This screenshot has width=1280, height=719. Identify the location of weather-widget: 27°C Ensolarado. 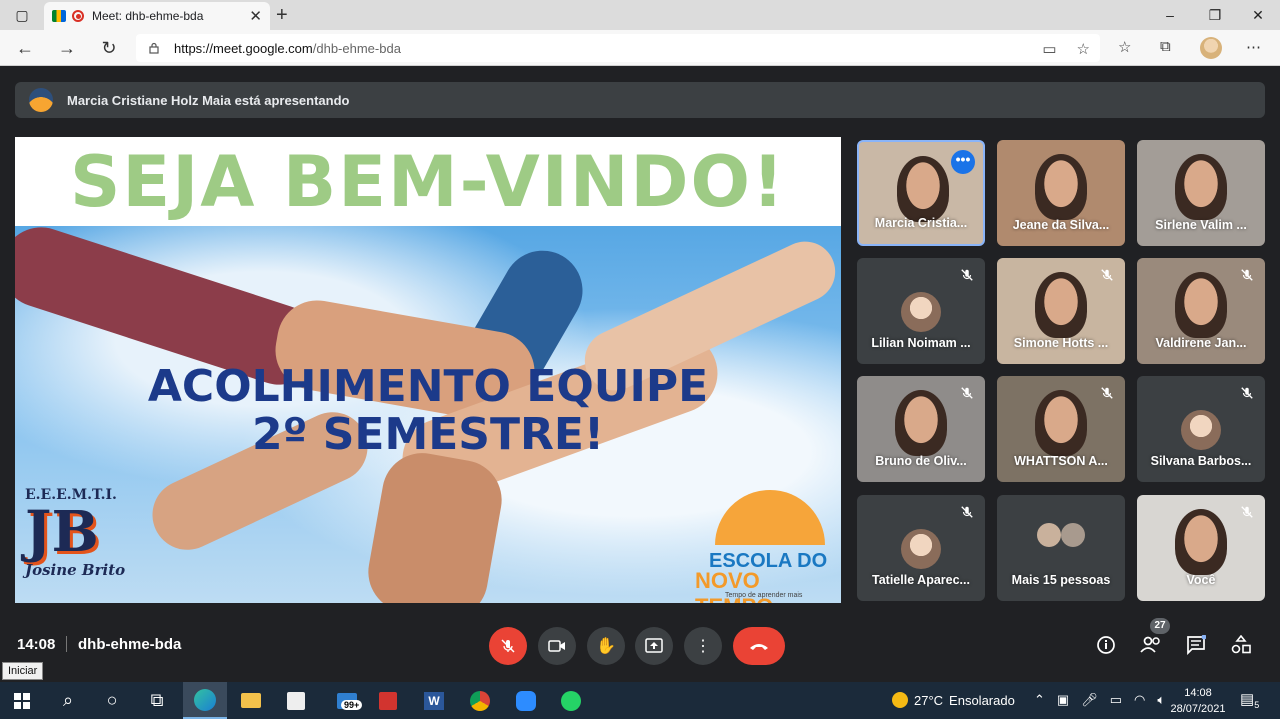
(953, 700).